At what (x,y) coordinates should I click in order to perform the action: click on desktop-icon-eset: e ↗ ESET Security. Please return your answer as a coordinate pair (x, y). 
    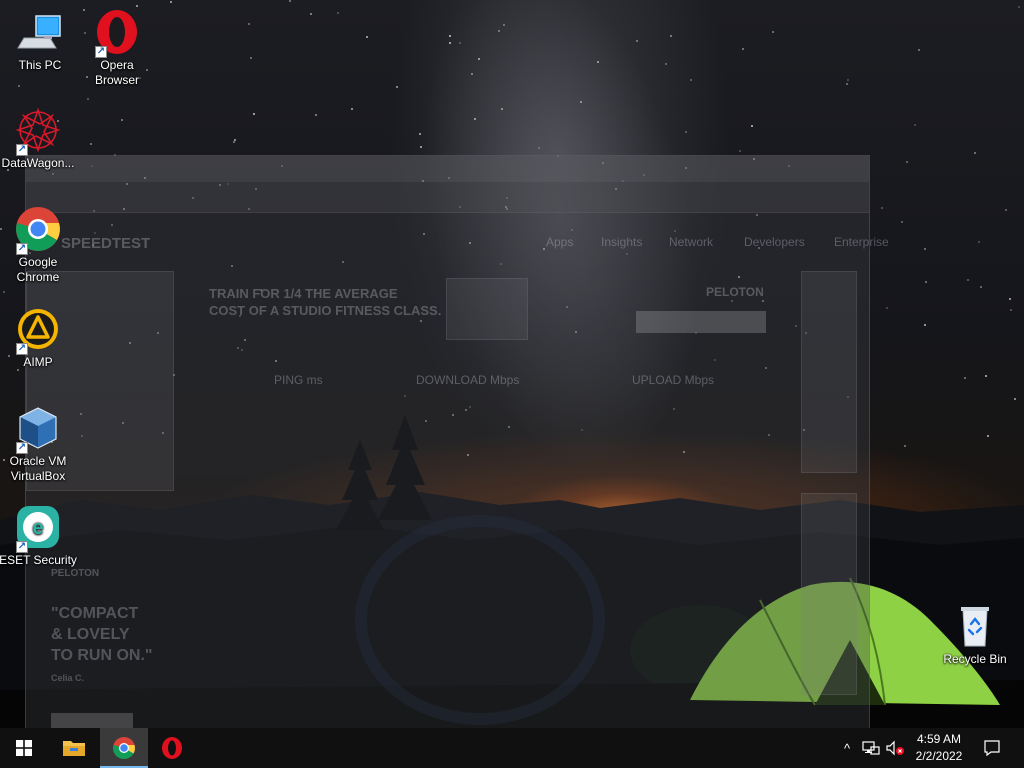
    Looking at the image, I should click on (39, 535).